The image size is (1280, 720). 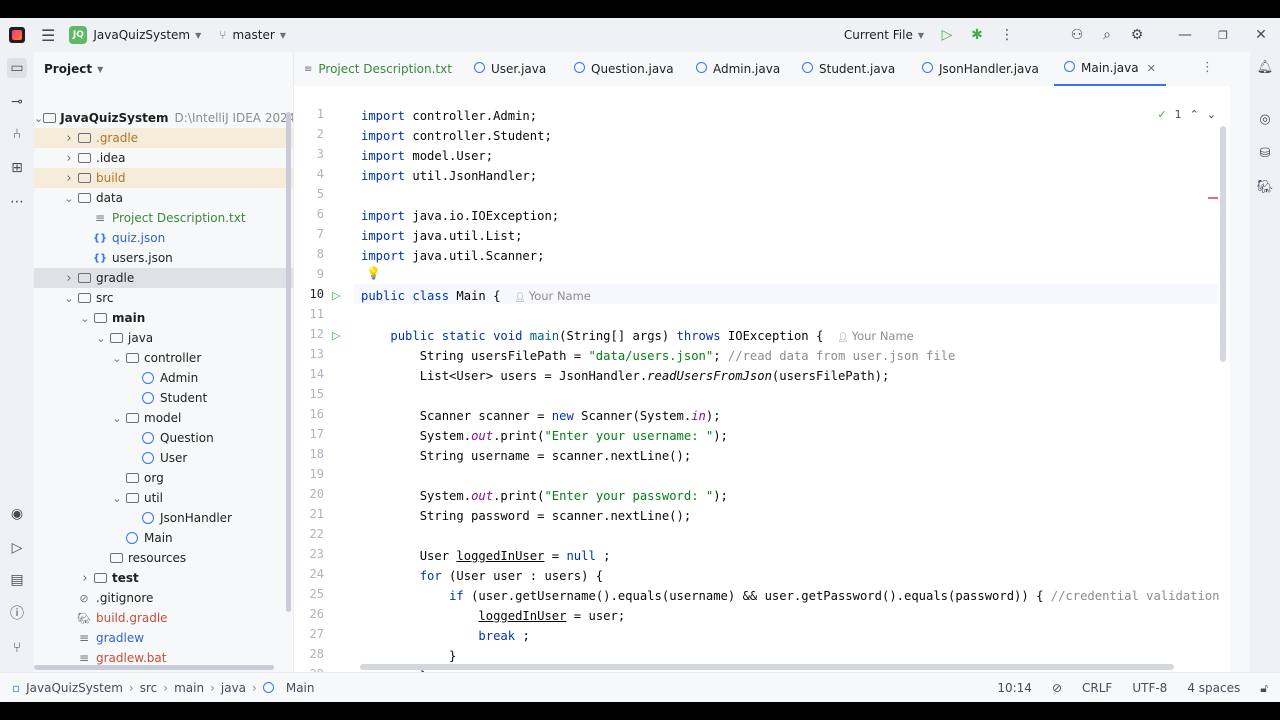 What do you see at coordinates (309, 654) in the screenshot?
I see `line-number: 28` at bounding box center [309, 654].